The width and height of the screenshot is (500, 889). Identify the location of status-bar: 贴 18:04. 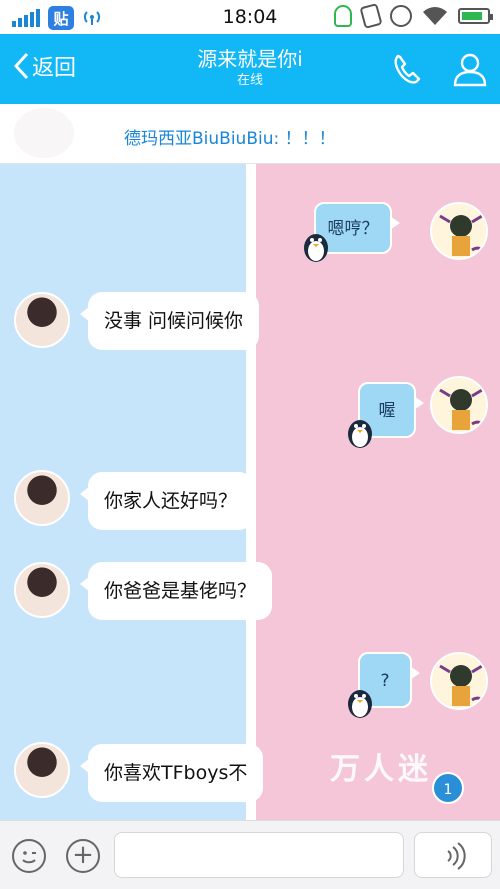
(250, 17).